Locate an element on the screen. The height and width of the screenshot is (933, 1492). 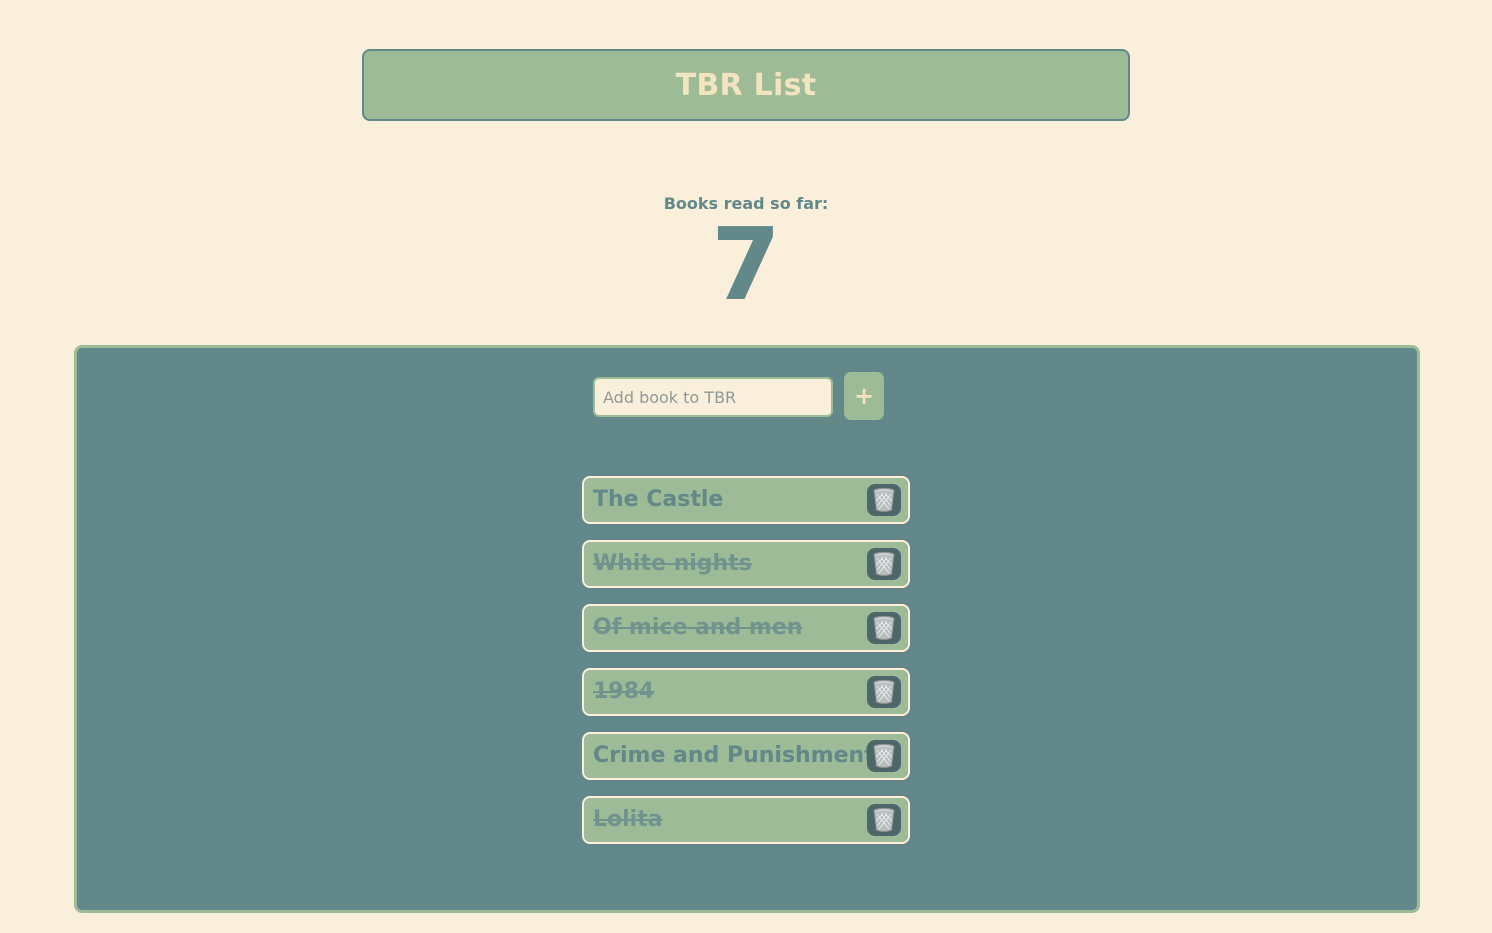
page-header: TBR List is located at coordinates (746, 85).